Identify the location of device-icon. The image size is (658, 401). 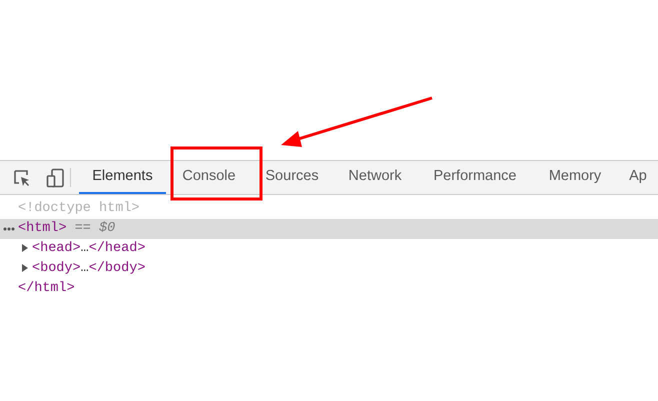
(56, 178).